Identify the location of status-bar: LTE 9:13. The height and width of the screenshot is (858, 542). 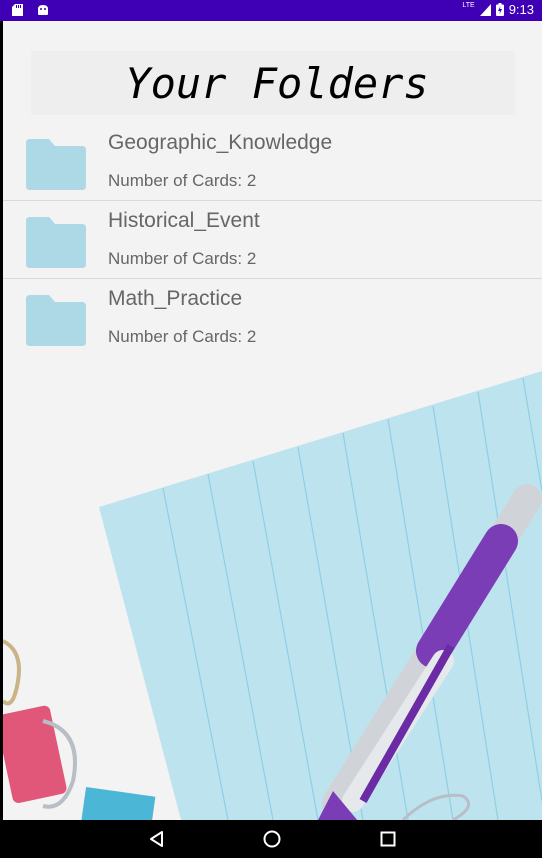
(271, 10).